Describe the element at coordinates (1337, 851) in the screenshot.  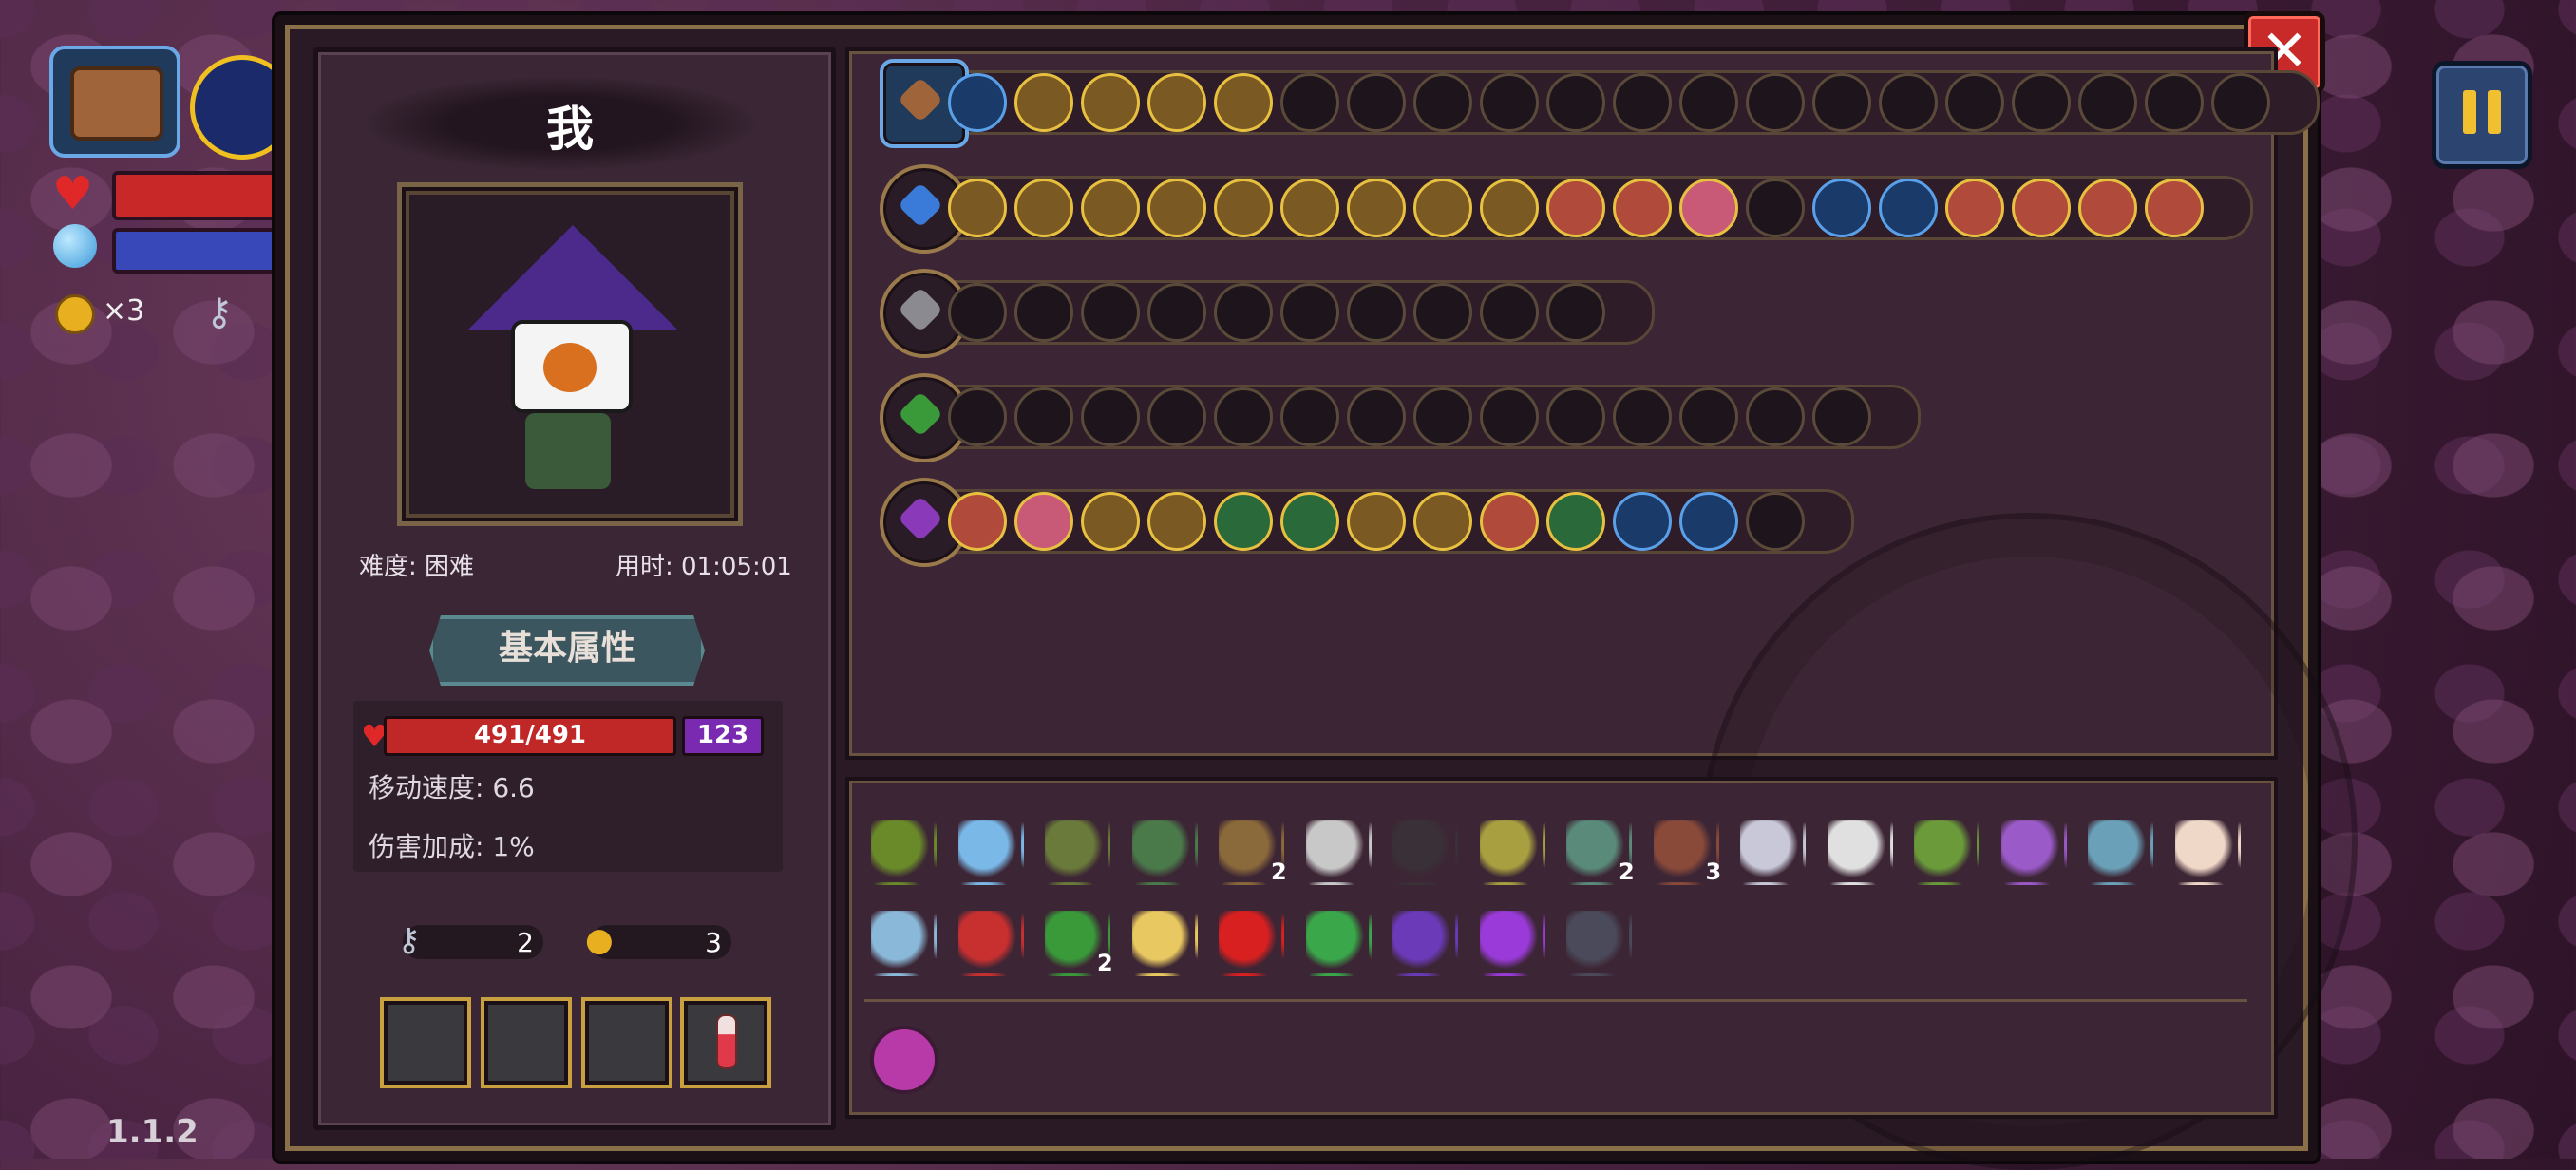
I see `glasses-item` at that location.